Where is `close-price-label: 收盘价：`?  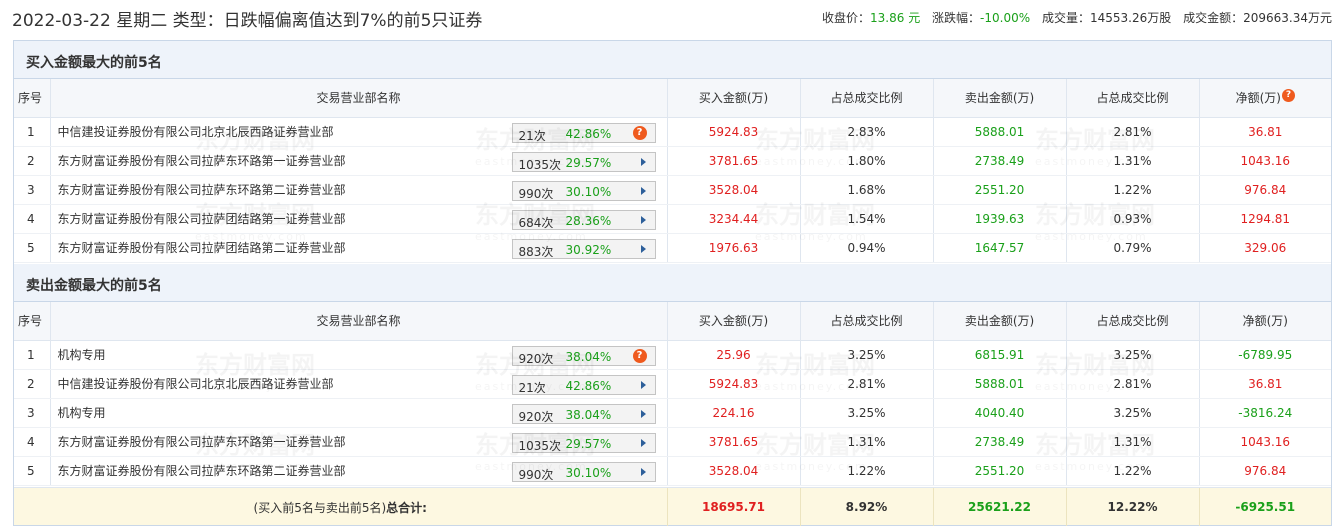 close-price-label: 收盘价： is located at coordinates (846, 18).